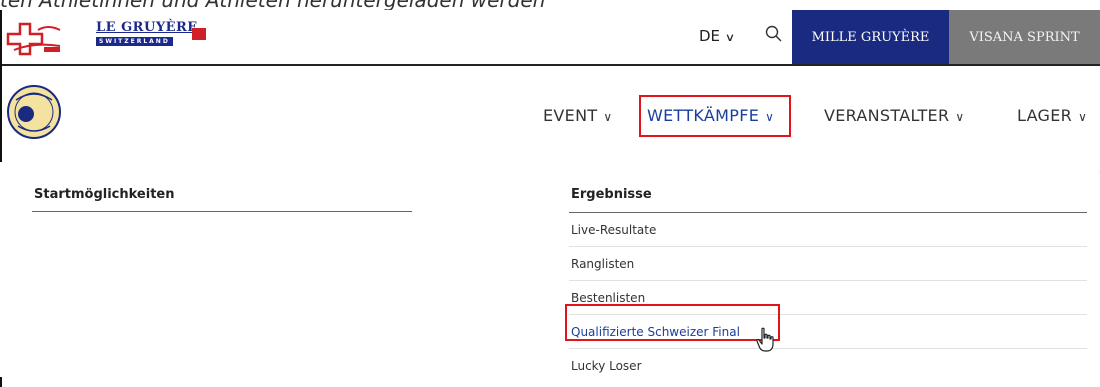 The width and height of the screenshot is (1100, 387). I want to click on mille-gruyere-button: MILLE GRUYÈRE, so click(870, 37).